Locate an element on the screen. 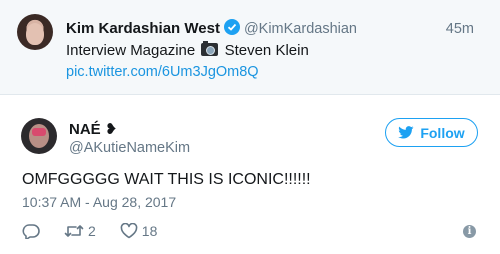  author-name-line: NAÉ ❥ is located at coordinates (93, 129).